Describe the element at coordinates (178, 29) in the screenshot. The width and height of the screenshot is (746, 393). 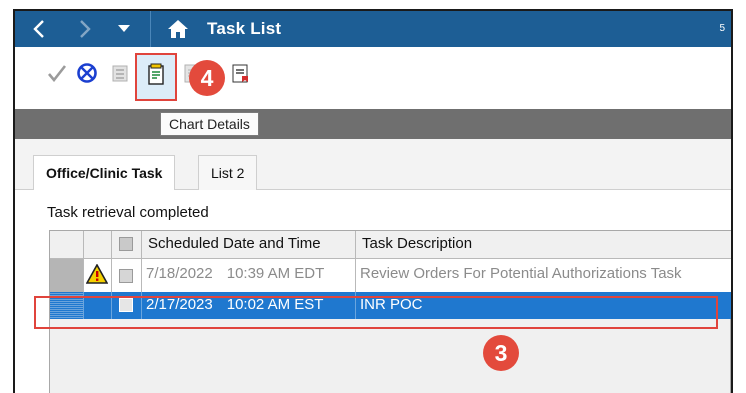
I see `home-icon` at that location.